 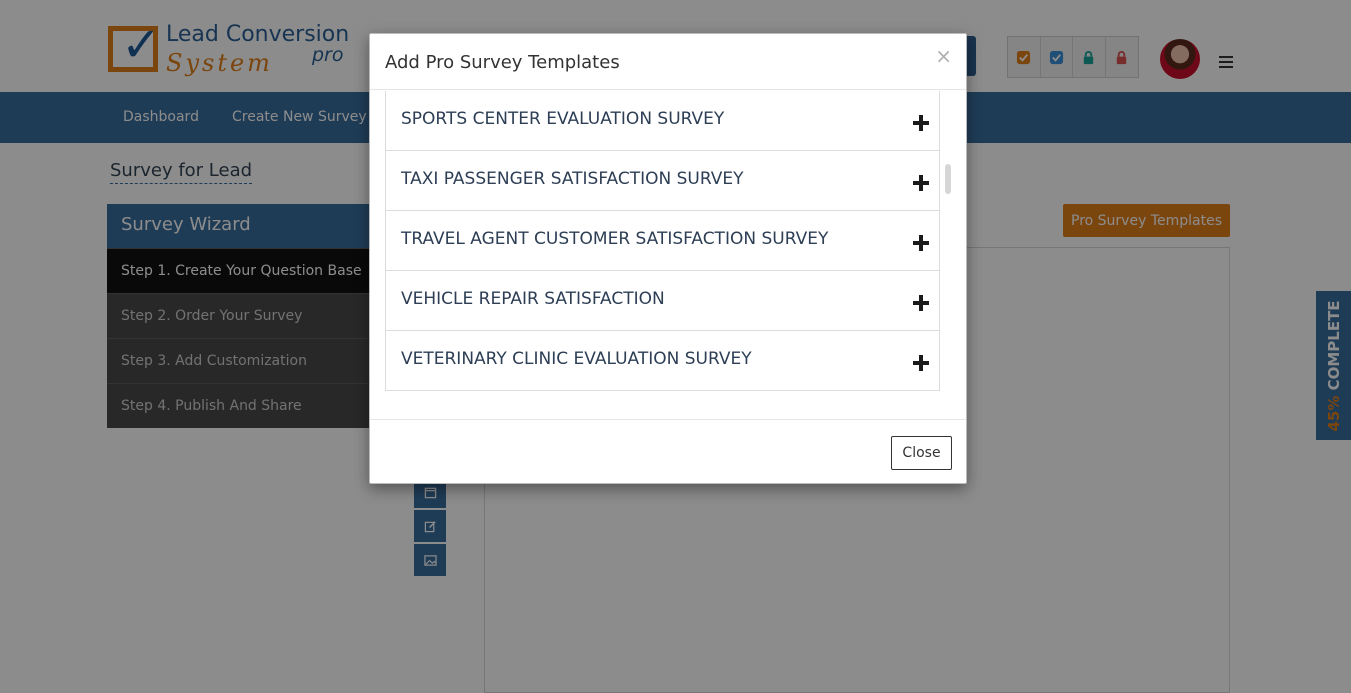 What do you see at coordinates (948, 179) in the screenshot?
I see `scrollbar-thumb` at bounding box center [948, 179].